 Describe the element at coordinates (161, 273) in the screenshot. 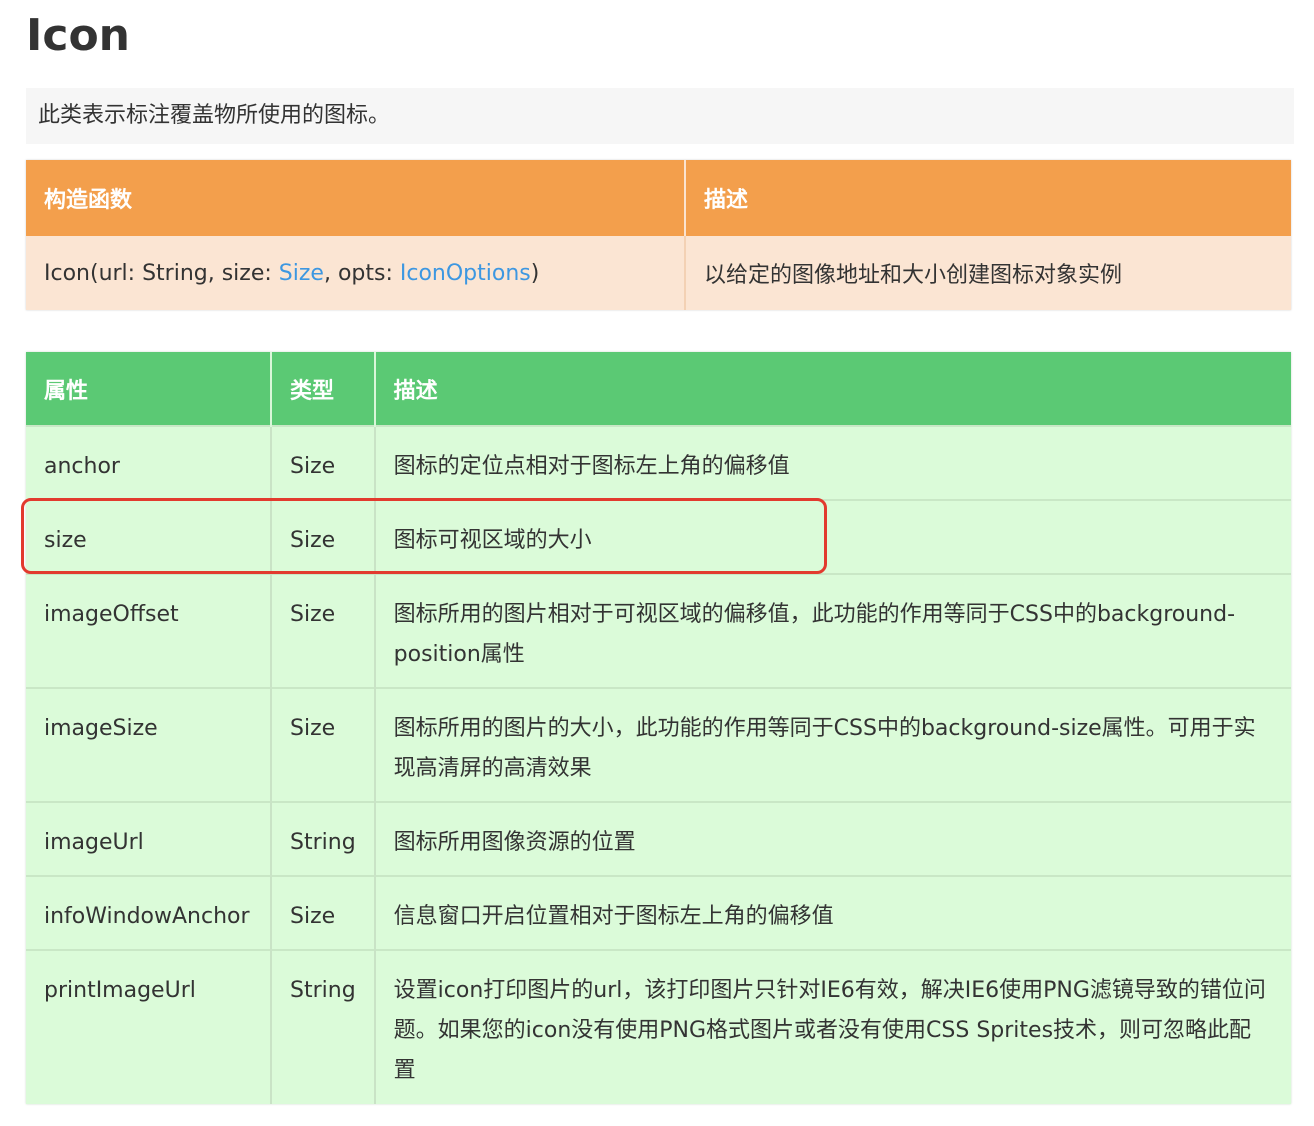

I see `signature-text: Icon(url: String, size:` at that location.